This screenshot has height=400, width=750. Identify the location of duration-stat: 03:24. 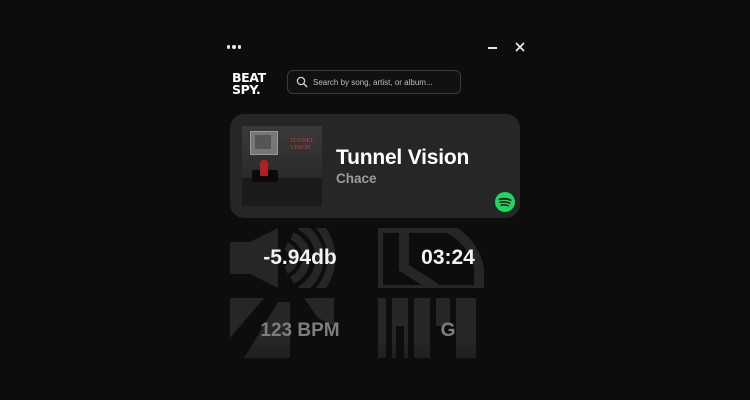
(453, 258).